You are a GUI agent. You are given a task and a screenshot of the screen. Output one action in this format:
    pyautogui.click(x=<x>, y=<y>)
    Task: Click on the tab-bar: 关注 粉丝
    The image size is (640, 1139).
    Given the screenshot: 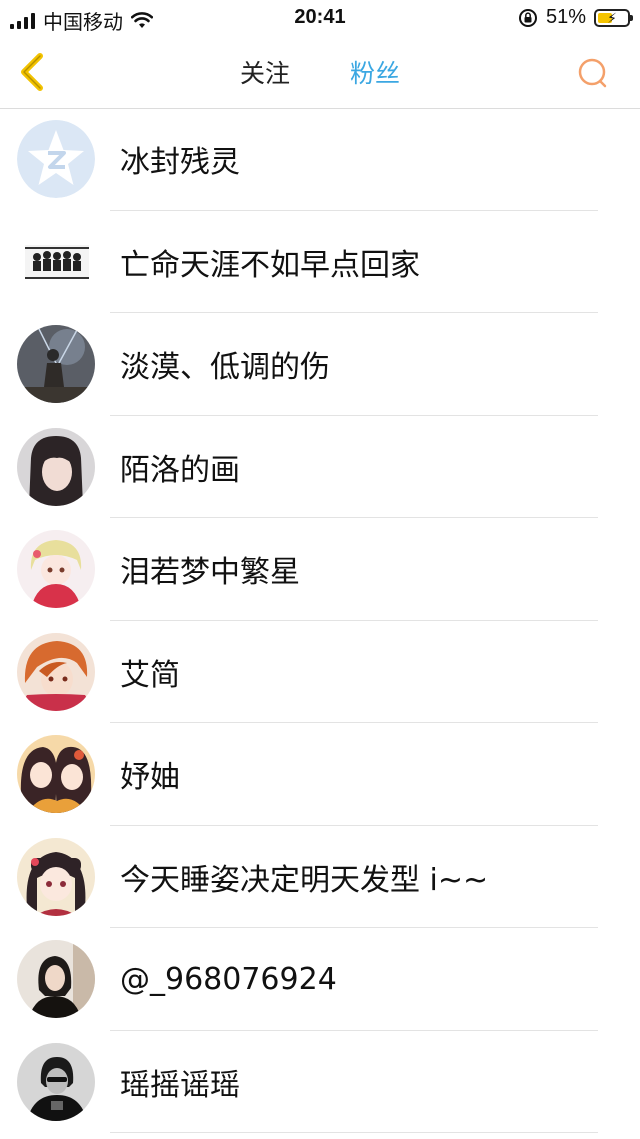 What is the action you would take?
    pyautogui.click(x=320, y=72)
    